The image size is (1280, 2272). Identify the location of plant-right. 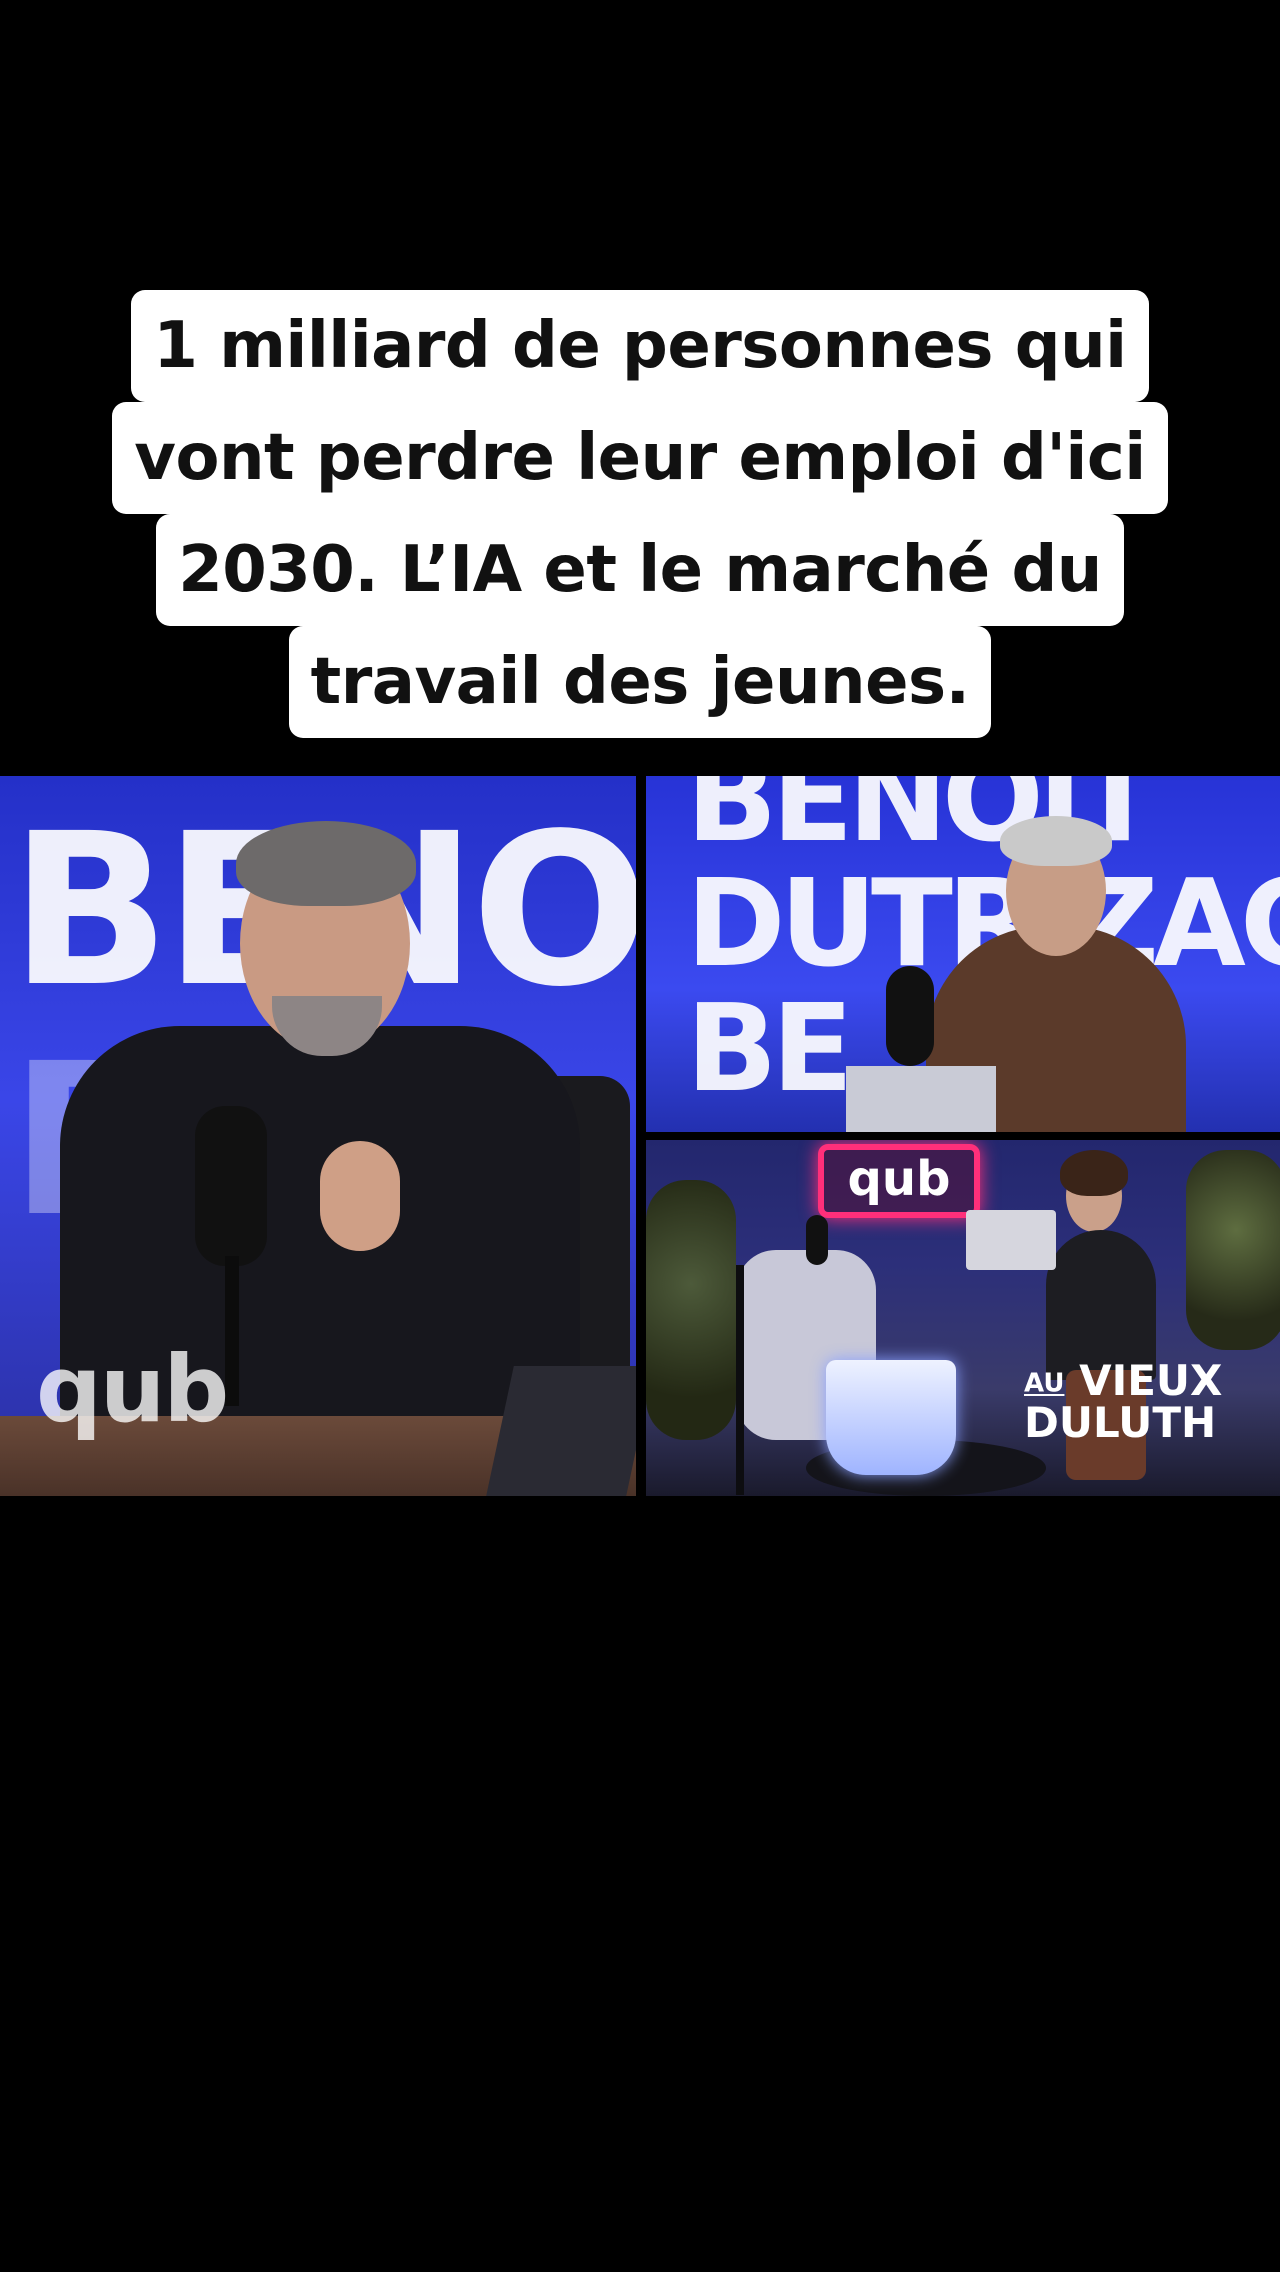
(1233, 1250).